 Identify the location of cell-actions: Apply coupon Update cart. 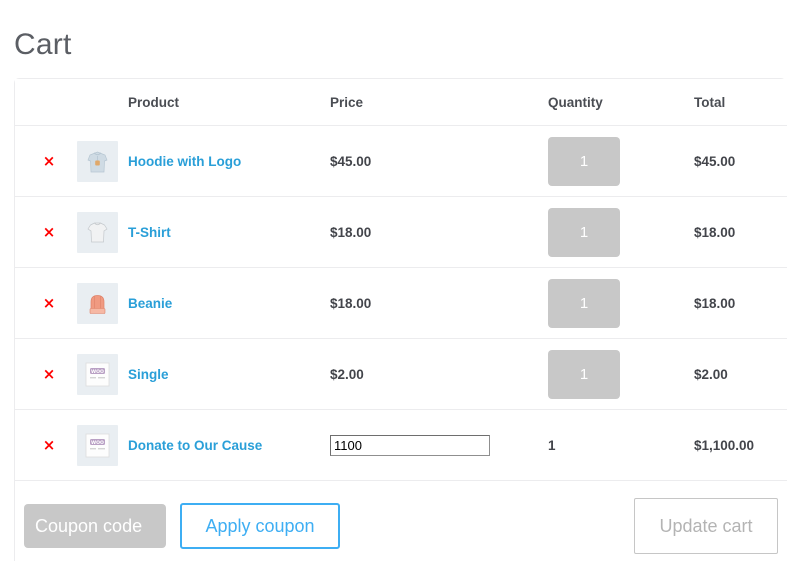
(401, 520).